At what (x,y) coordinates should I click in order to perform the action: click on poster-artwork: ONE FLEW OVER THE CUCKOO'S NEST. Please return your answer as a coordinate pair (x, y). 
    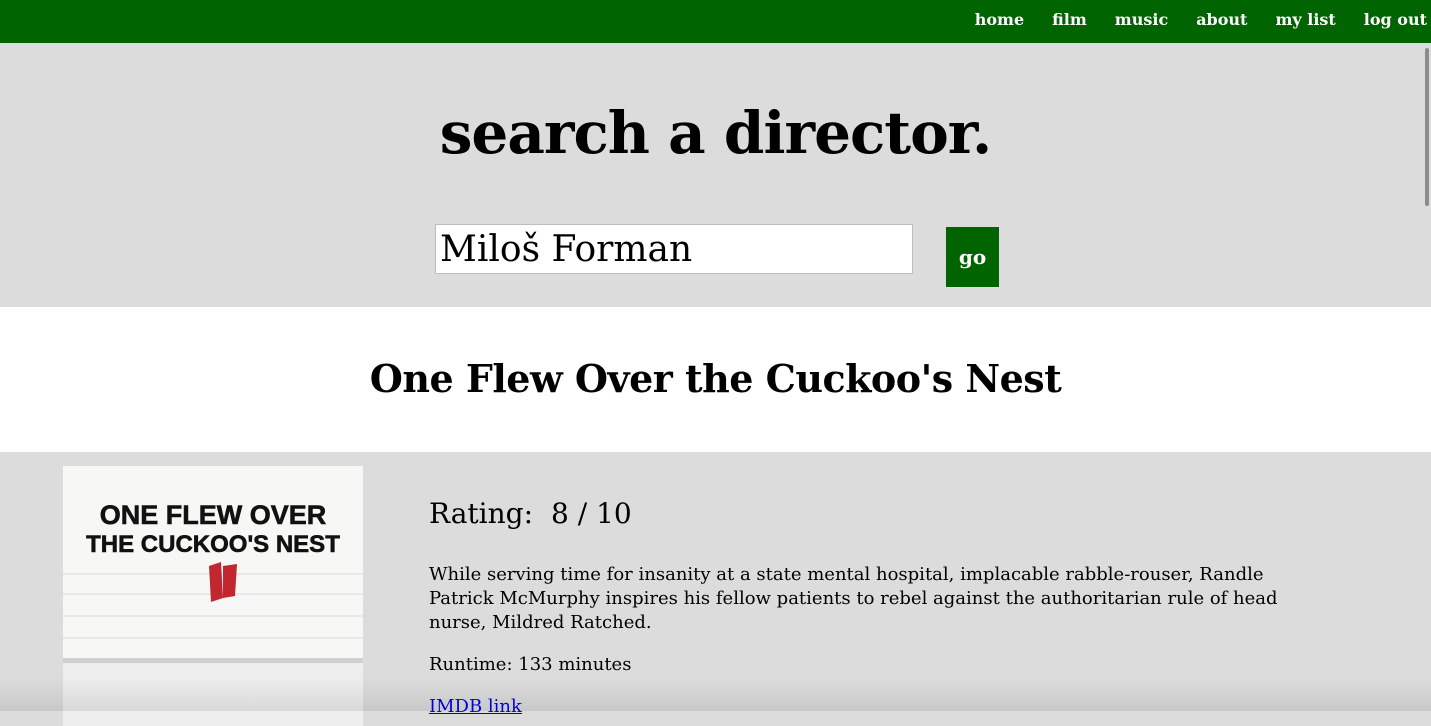
    Looking at the image, I should click on (213, 566).